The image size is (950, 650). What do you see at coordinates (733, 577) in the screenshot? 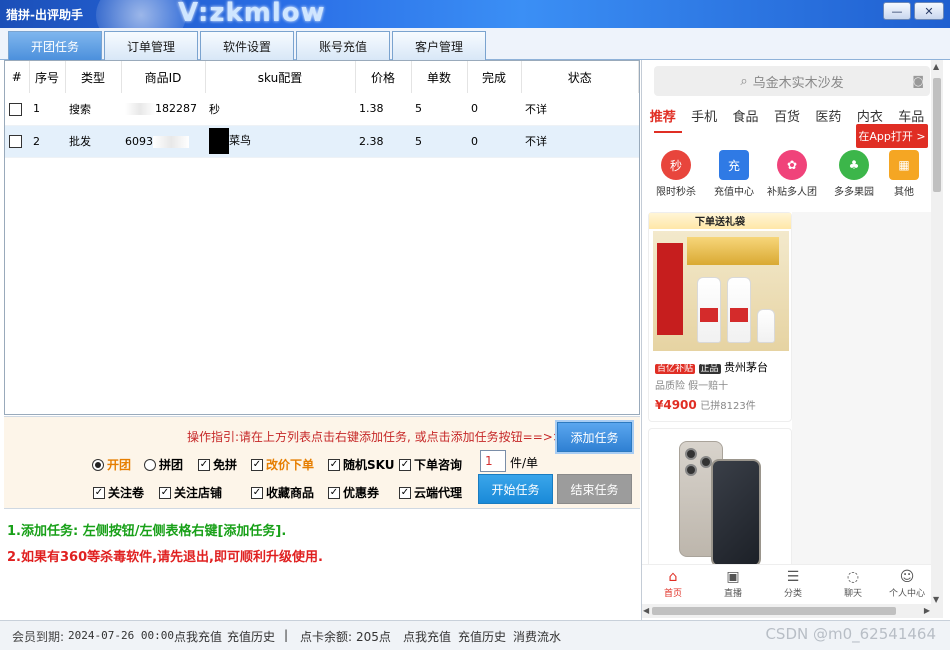
I see `tv-icon: ▣` at bounding box center [733, 577].